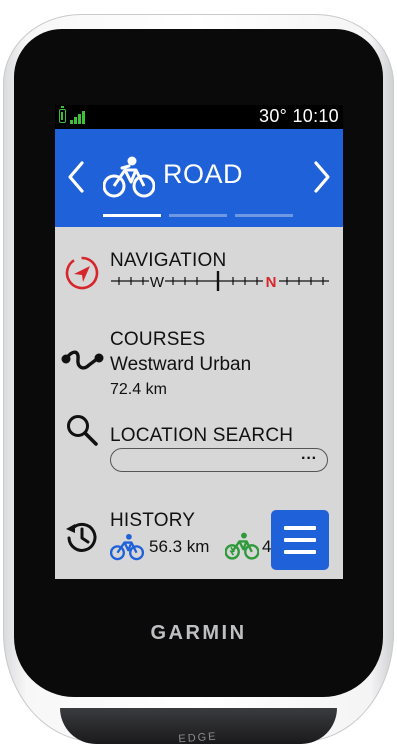  What do you see at coordinates (199, 117) in the screenshot?
I see `status-bar: 30° 10:10` at bounding box center [199, 117].